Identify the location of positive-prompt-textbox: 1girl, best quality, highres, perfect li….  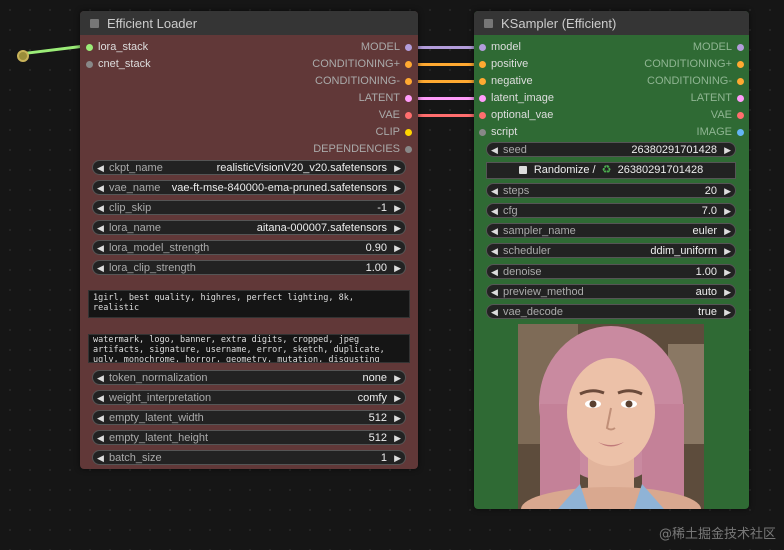
(249, 304).